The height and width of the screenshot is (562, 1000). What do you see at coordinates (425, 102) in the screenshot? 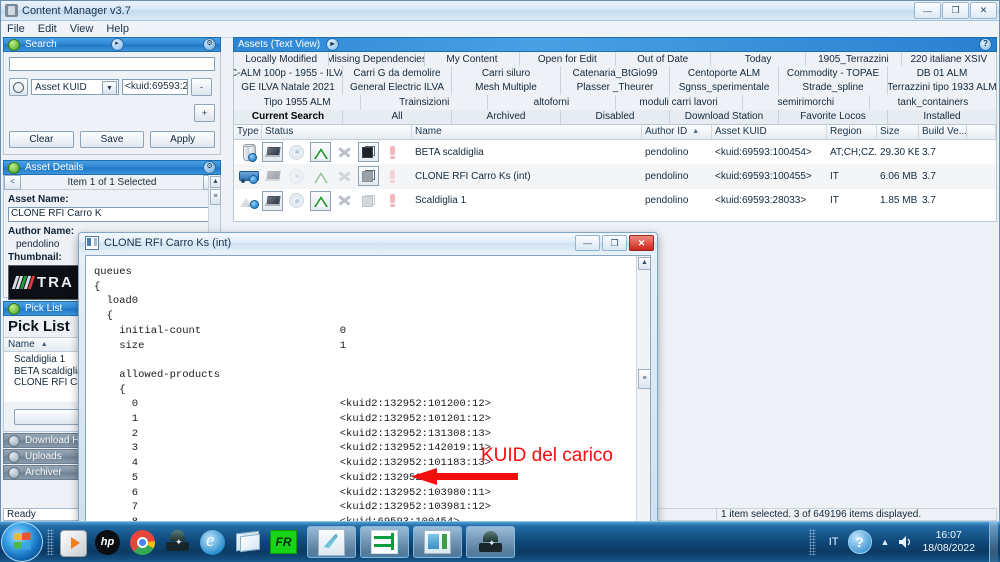
I see `filter-trainsizioni: Trainsizioni` at bounding box center [425, 102].